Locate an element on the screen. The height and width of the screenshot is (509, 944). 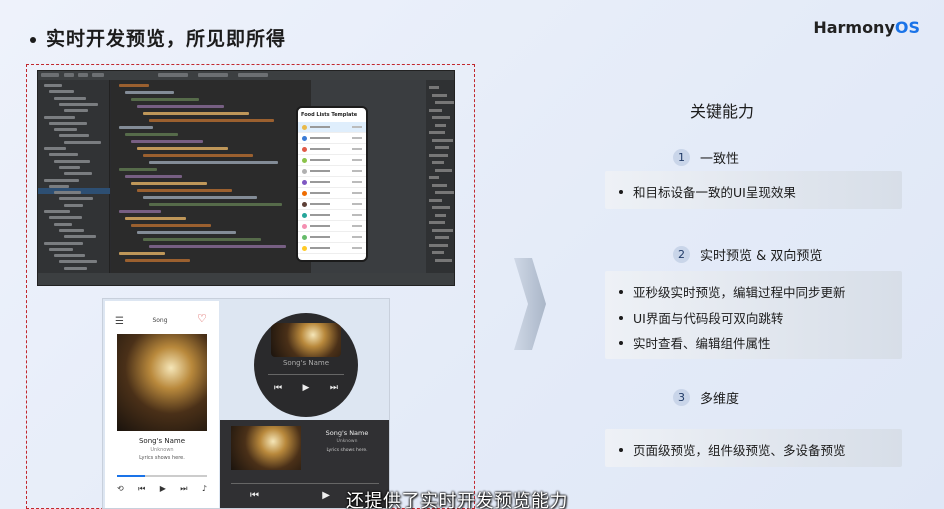
preview-phone: Food Lists Template is located at coordinates (332, 184).